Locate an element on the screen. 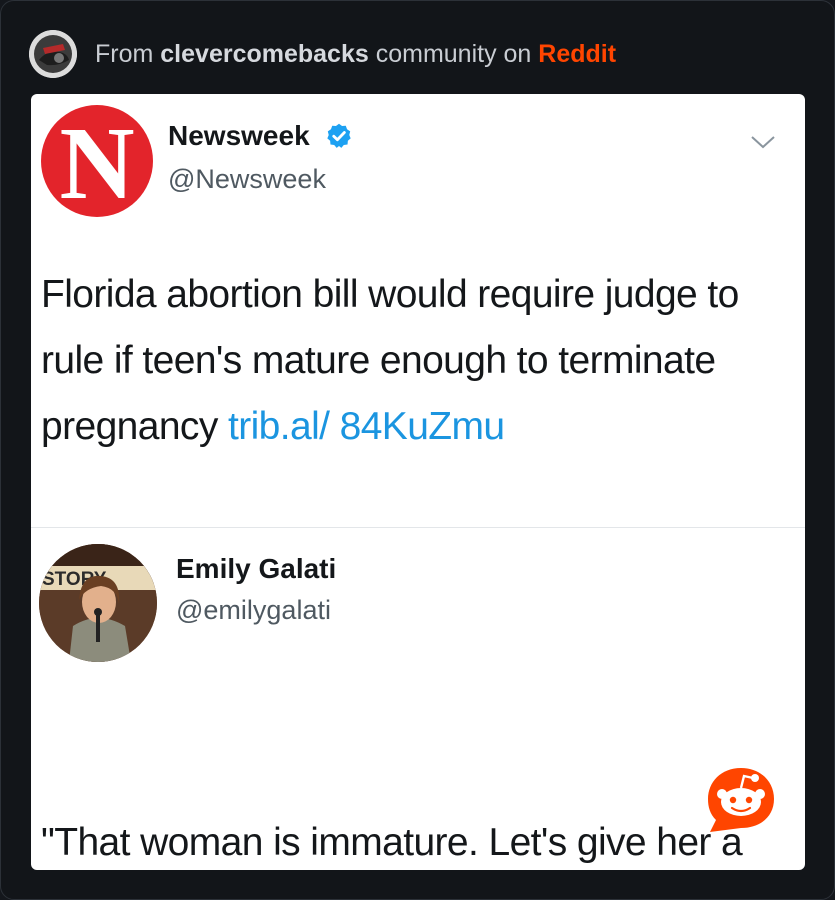 The image size is (835, 900). header-middle: community on is located at coordinates (453, 53).